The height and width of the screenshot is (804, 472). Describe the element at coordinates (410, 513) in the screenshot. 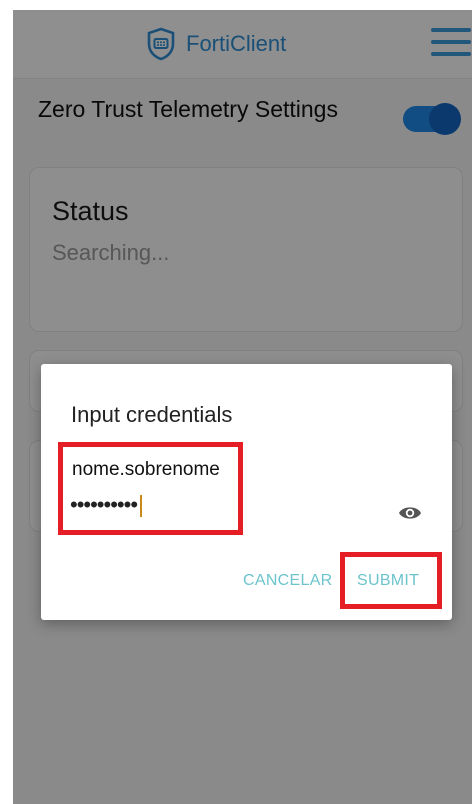

I see `eye-icon` at that location.